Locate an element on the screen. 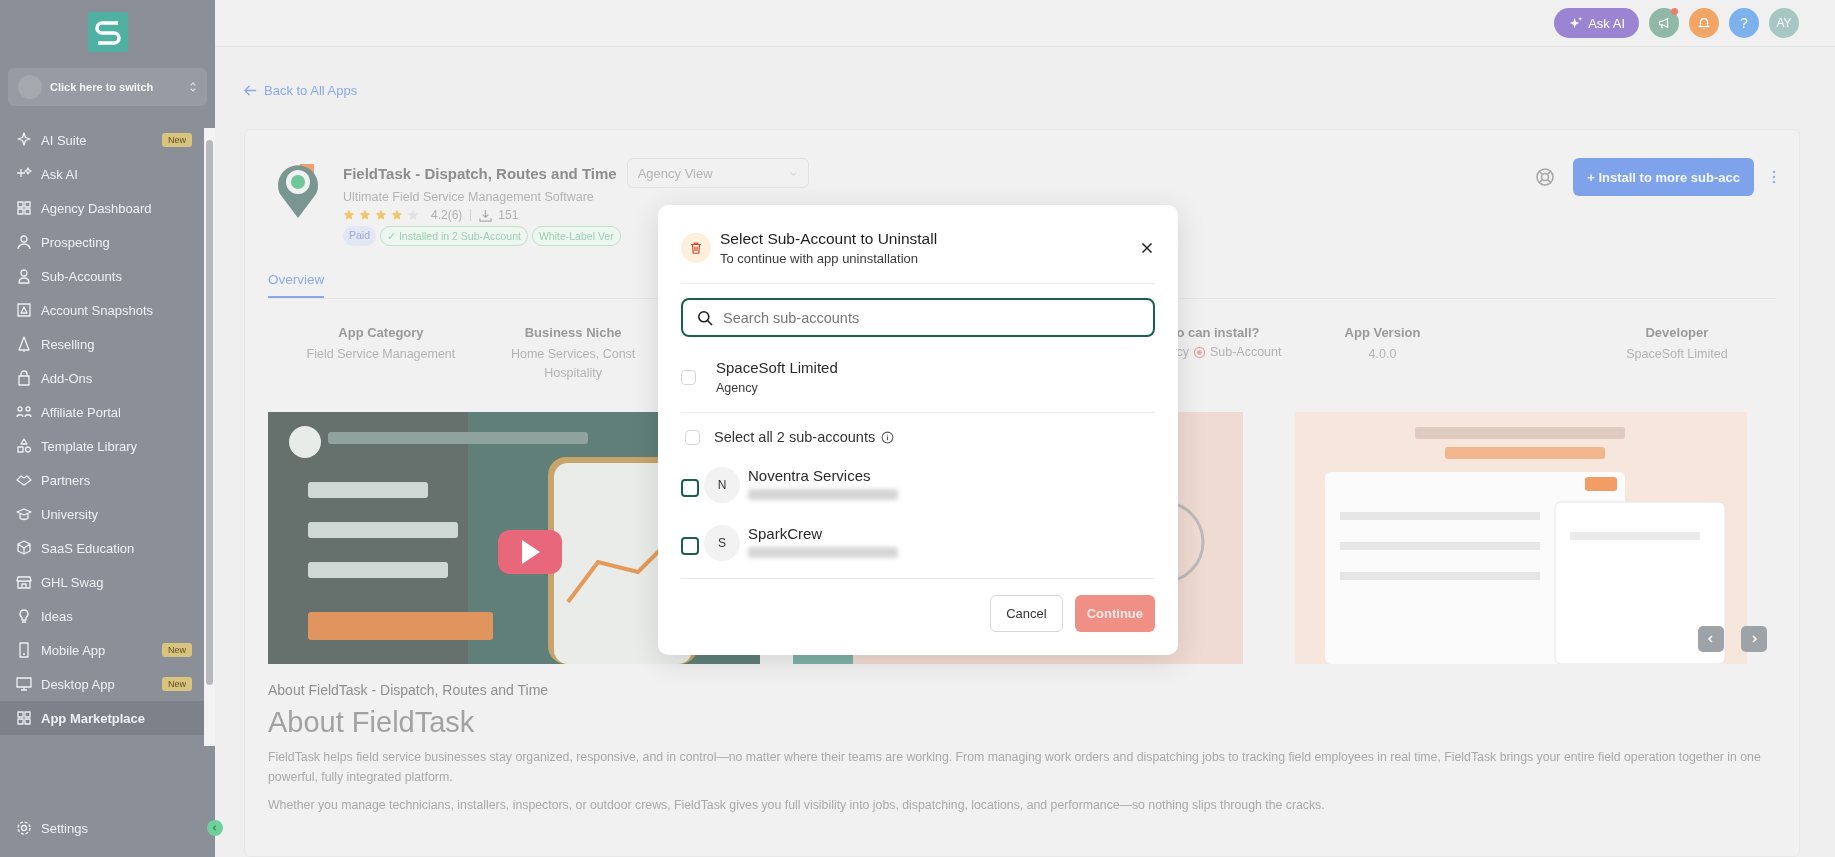 Image resolution: width=1835 pixels, height=857 pixels. lifebuoy-icon is located at coordinates (1545, 177).